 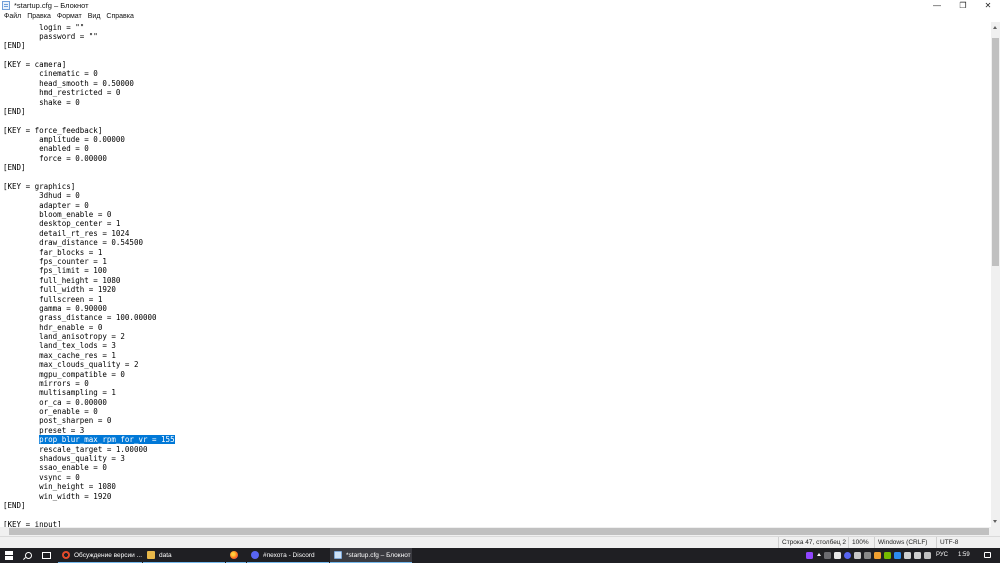 What do you see at coordinates (12, 16) in the screenshot?
I see `menu-file: Файл` at bounding box center [12, 16].